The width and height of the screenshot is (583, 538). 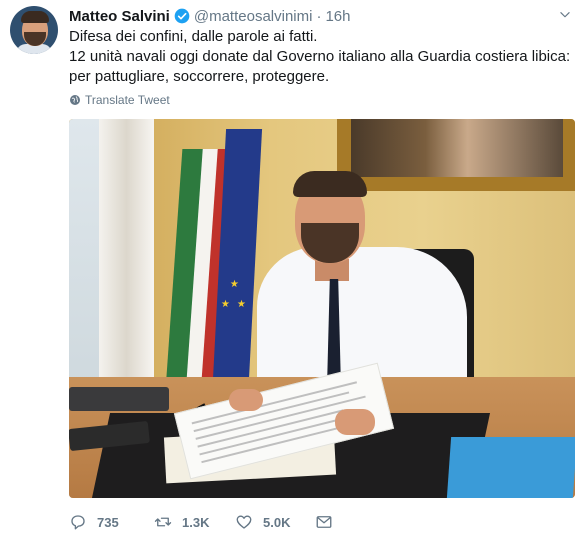 I want to click on photo-left-hand, so click(x=246, y=400).